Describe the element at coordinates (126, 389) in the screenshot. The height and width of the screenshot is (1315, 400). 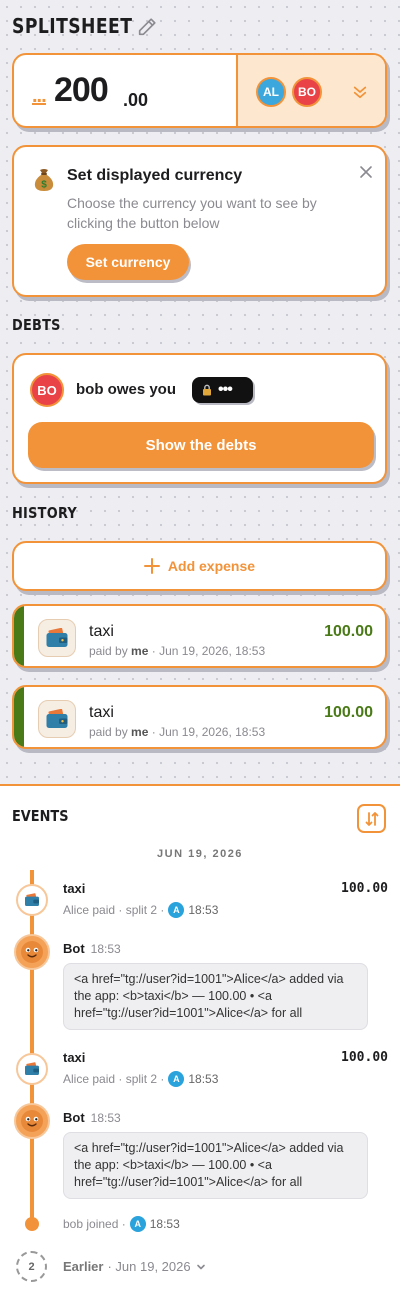
I see `debt-summary: bob owes you` at that location.